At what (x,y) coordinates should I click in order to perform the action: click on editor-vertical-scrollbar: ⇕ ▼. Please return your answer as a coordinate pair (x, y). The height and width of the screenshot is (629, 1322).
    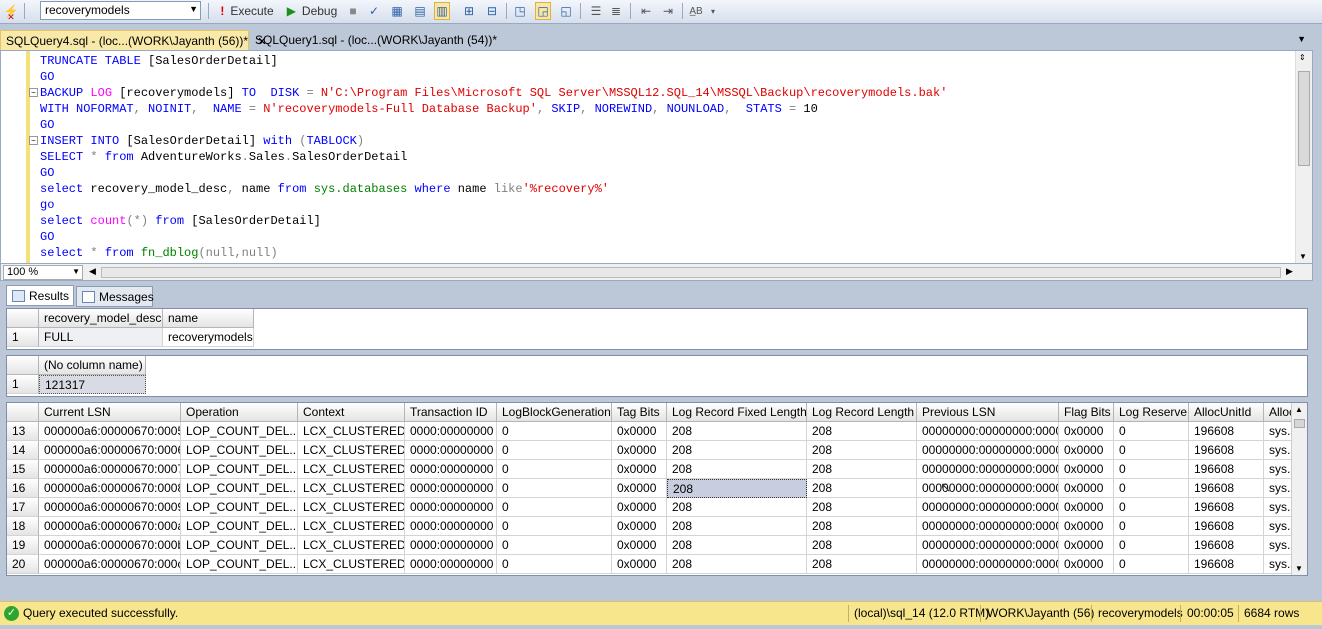
    Looking at the image, I should click on (1303, 157).